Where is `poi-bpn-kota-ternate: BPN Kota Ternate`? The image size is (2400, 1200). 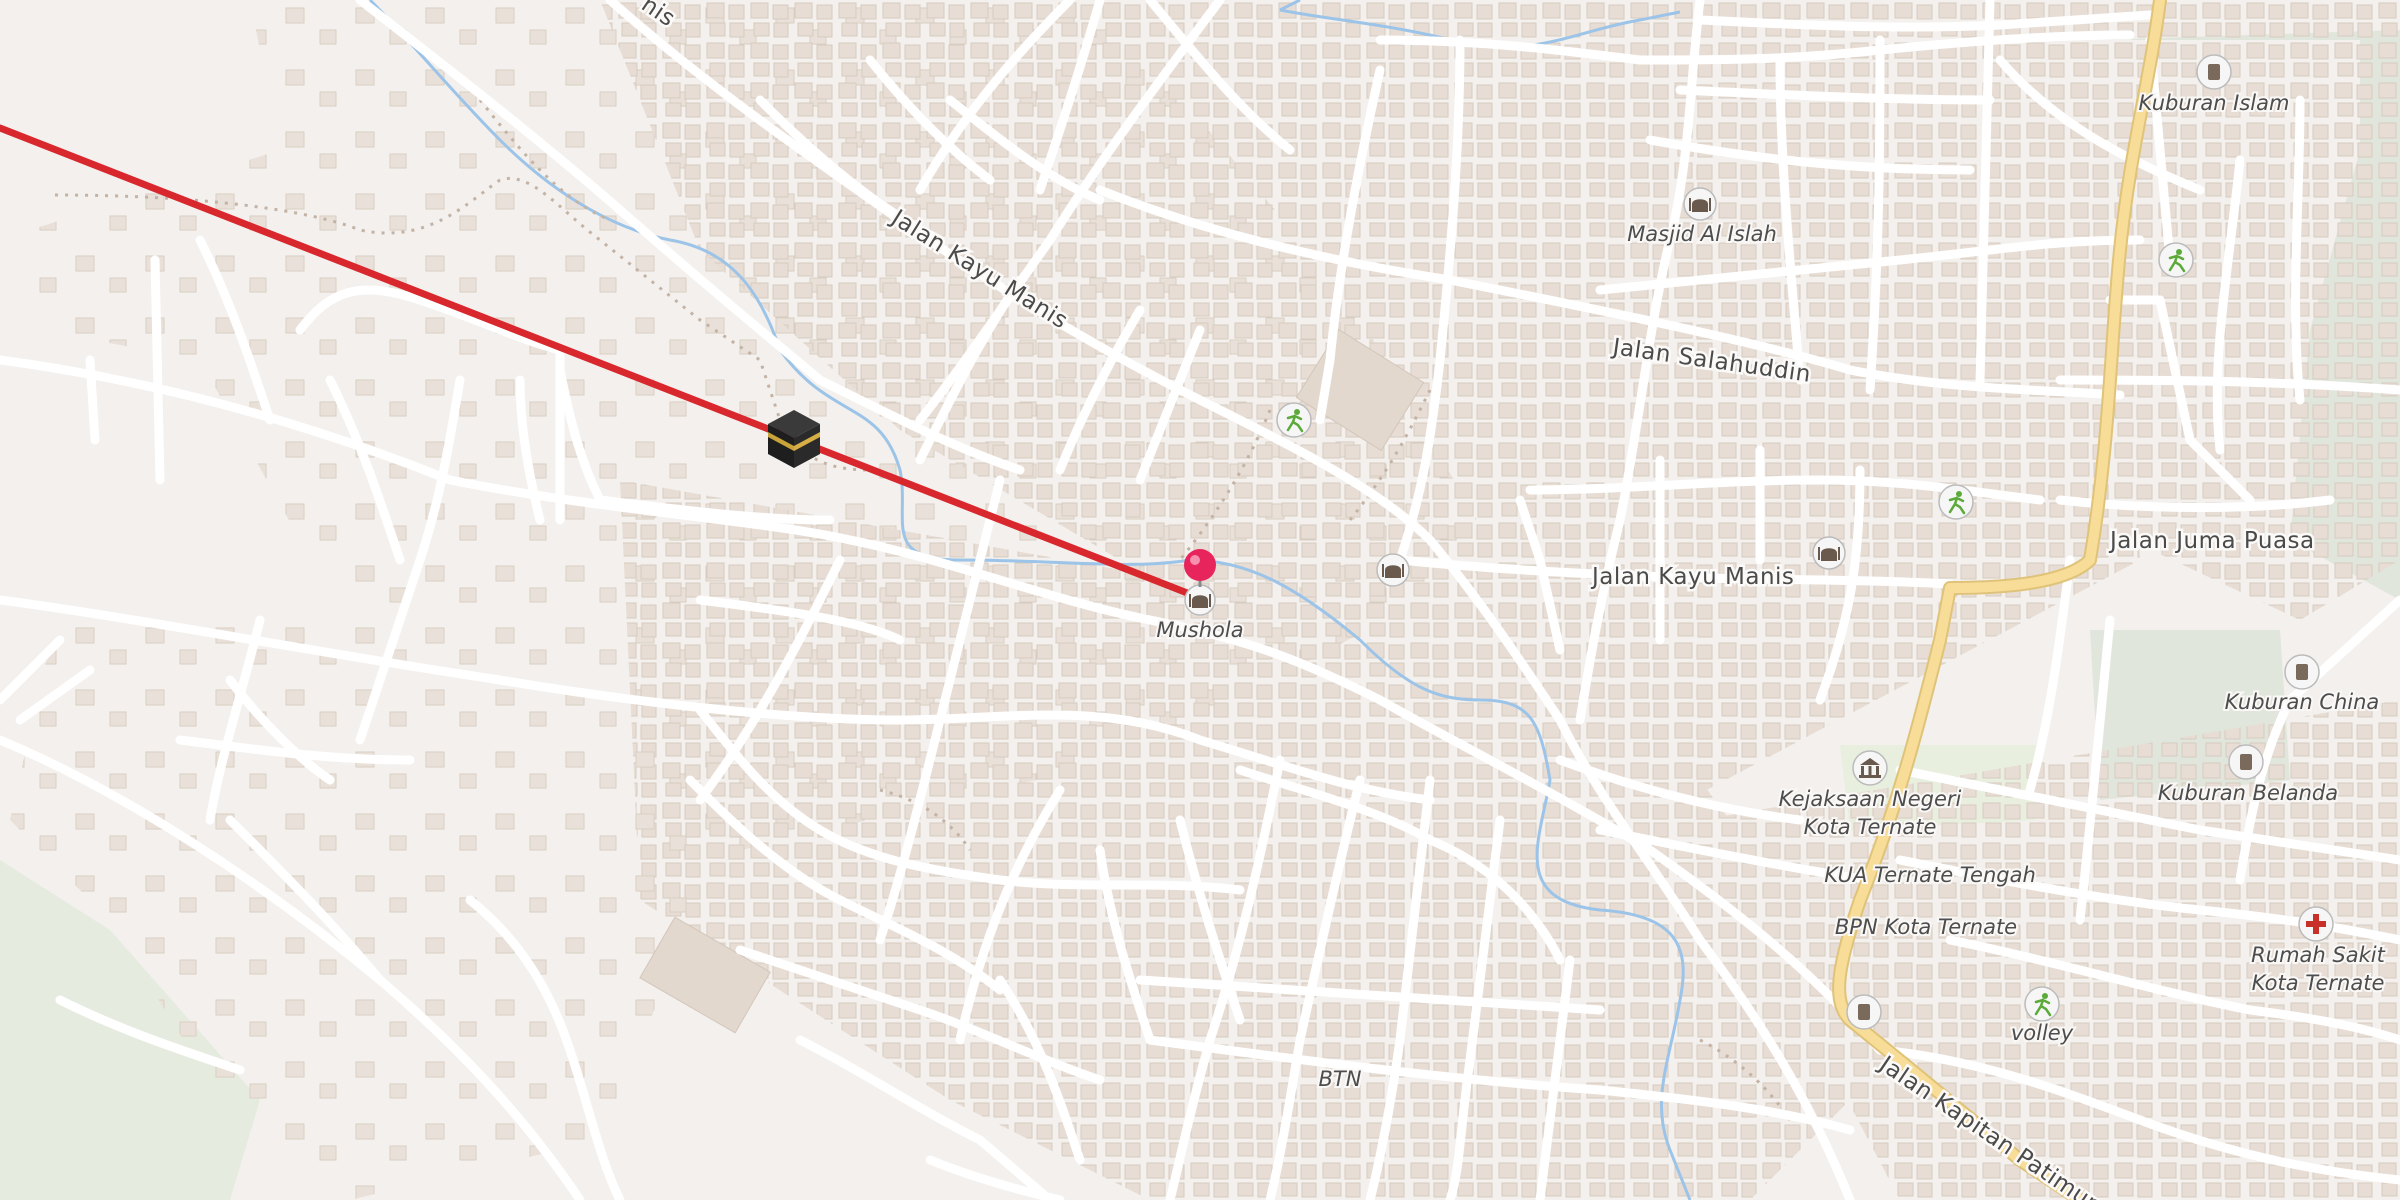 poi-bpn-kota-ternate: BPN Kota Ternate is located at coordinates (1926, 927).